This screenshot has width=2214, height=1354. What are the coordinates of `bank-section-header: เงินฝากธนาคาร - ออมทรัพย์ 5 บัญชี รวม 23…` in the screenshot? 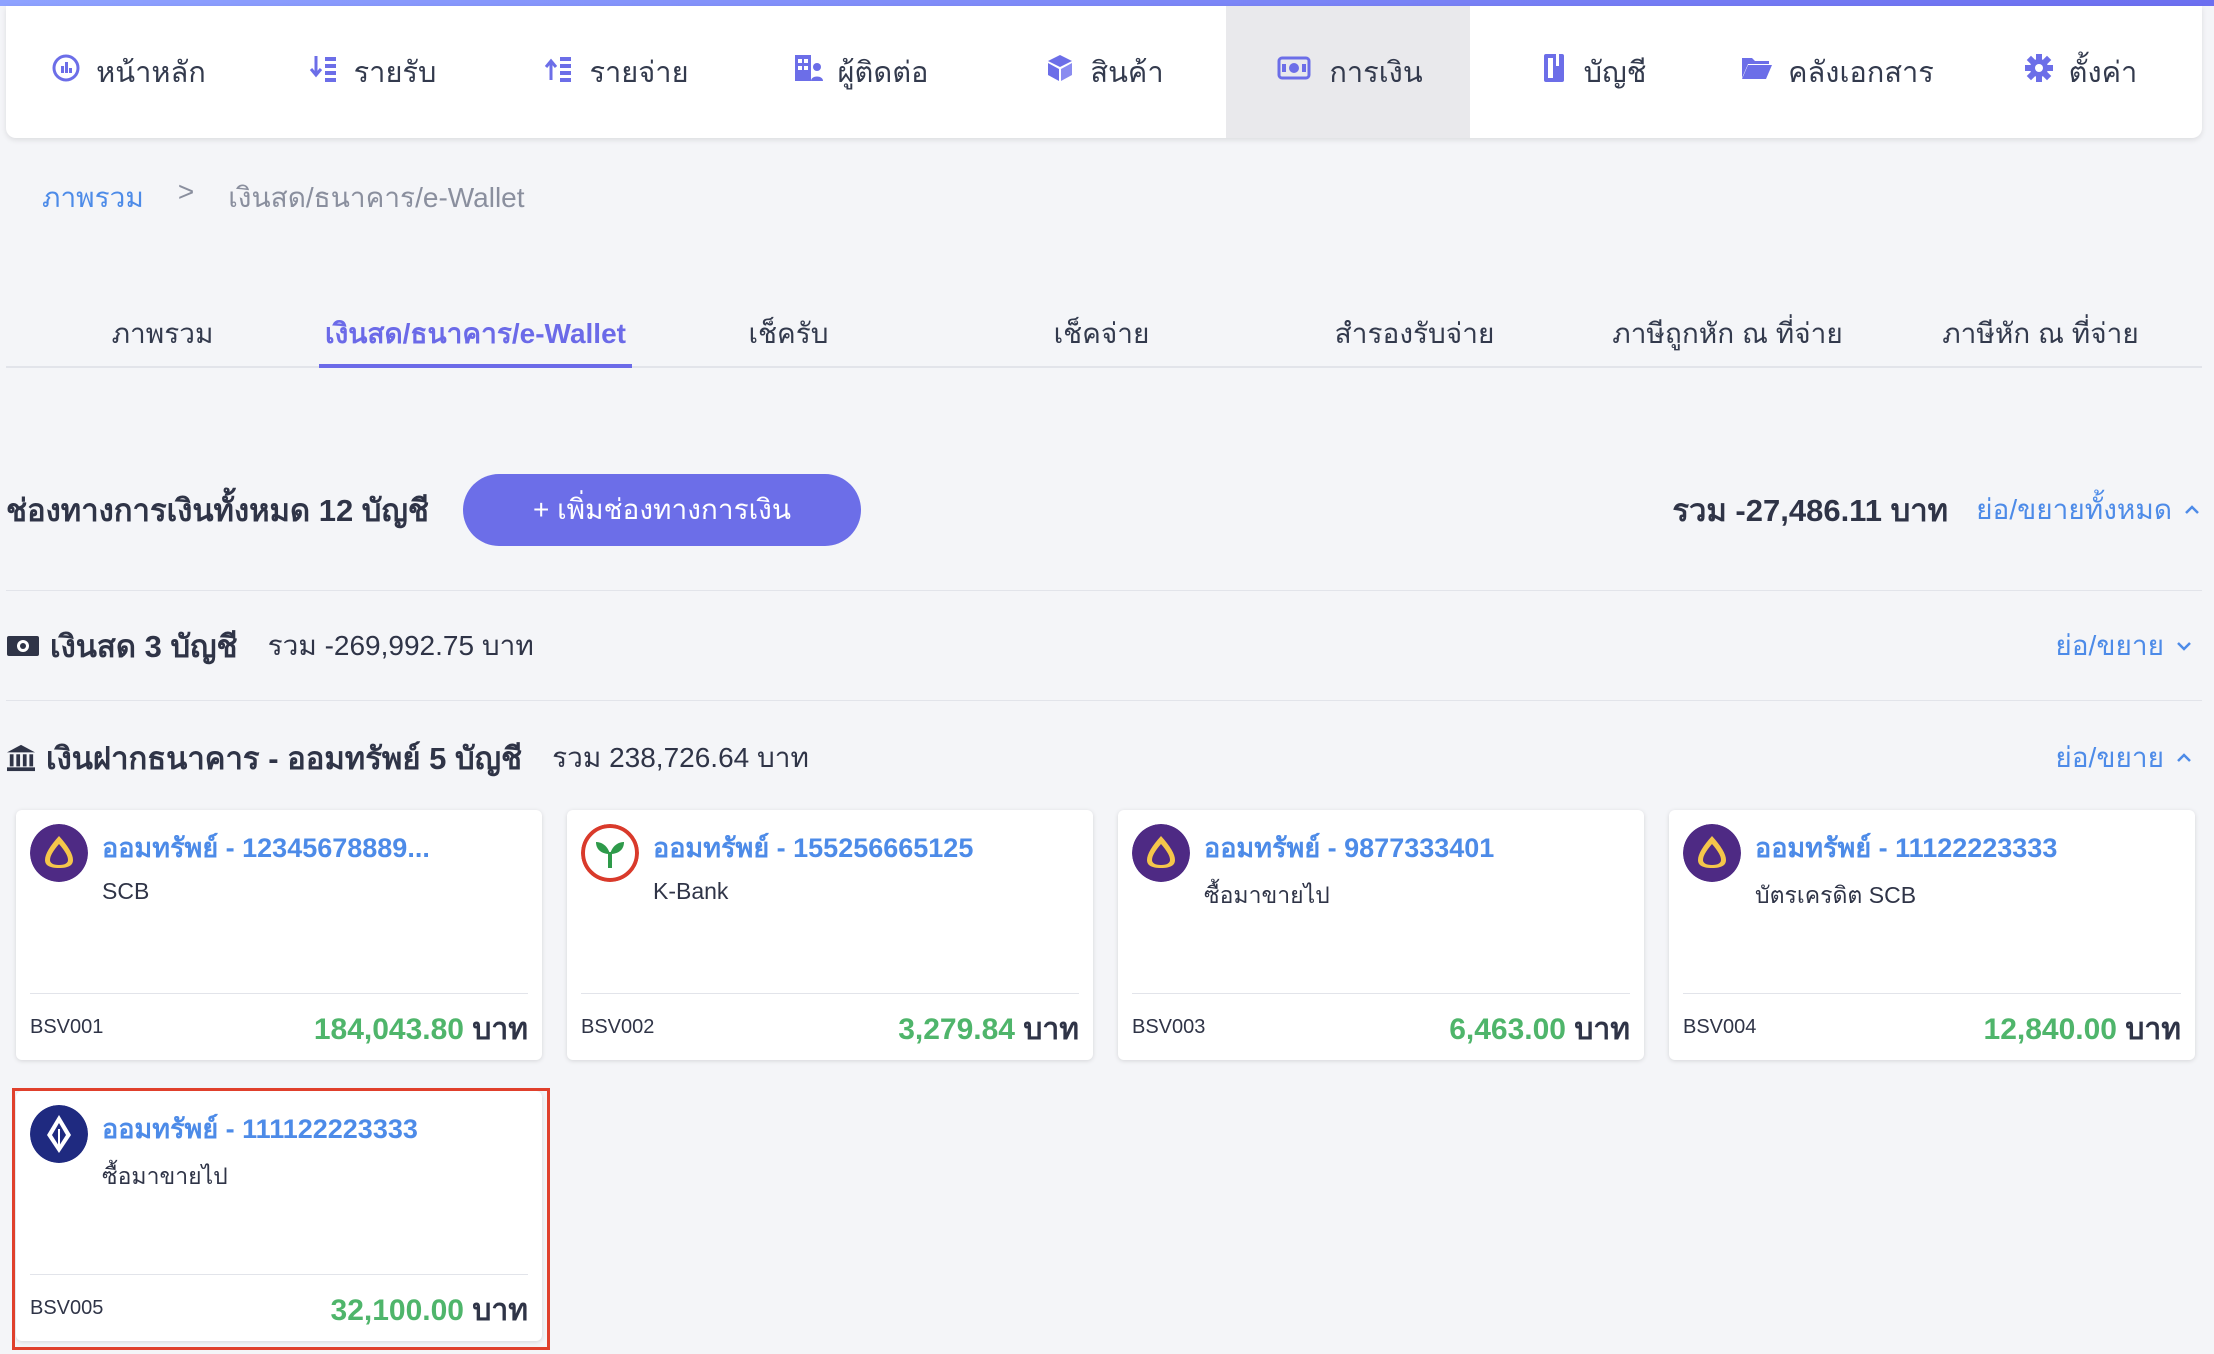 It's located at (1104, 758).